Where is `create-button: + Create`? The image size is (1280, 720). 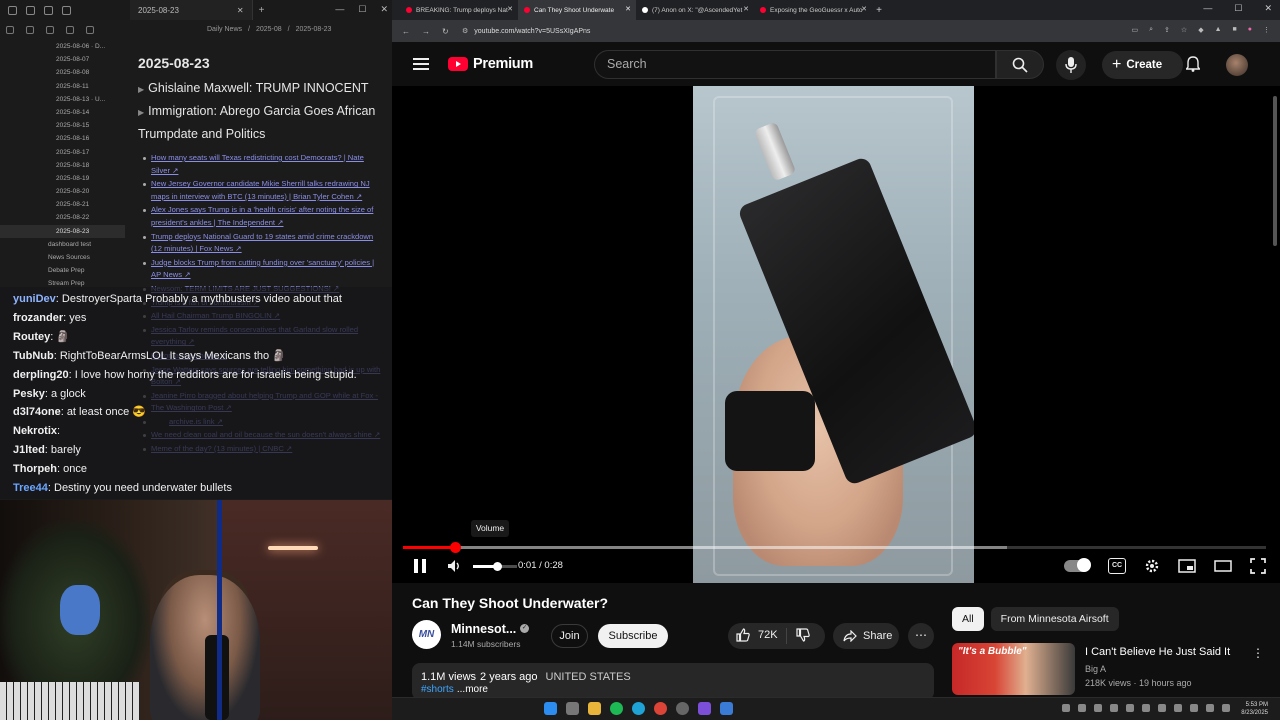
create-button: + Create is located at coordinates (1142, 65).